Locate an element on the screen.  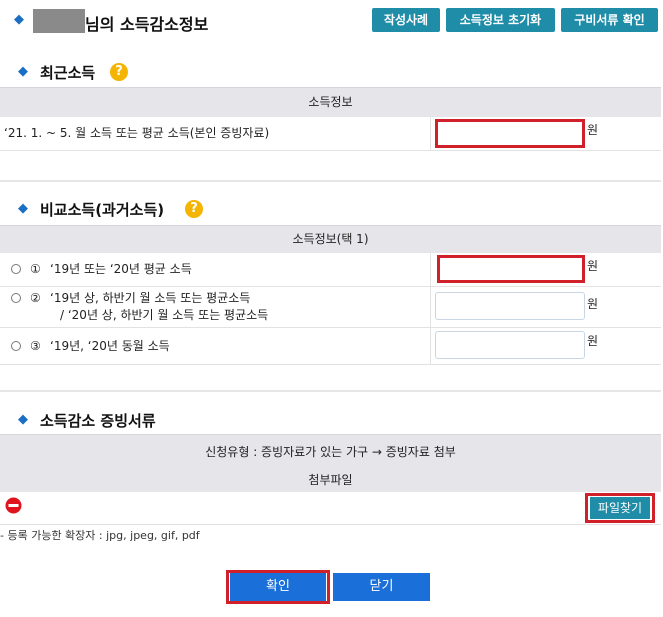
apply-type-text: 신청유형 : 증빙자료가 있는 가구 → 증빙자료 첨부 is located at coordinates (330, 452).